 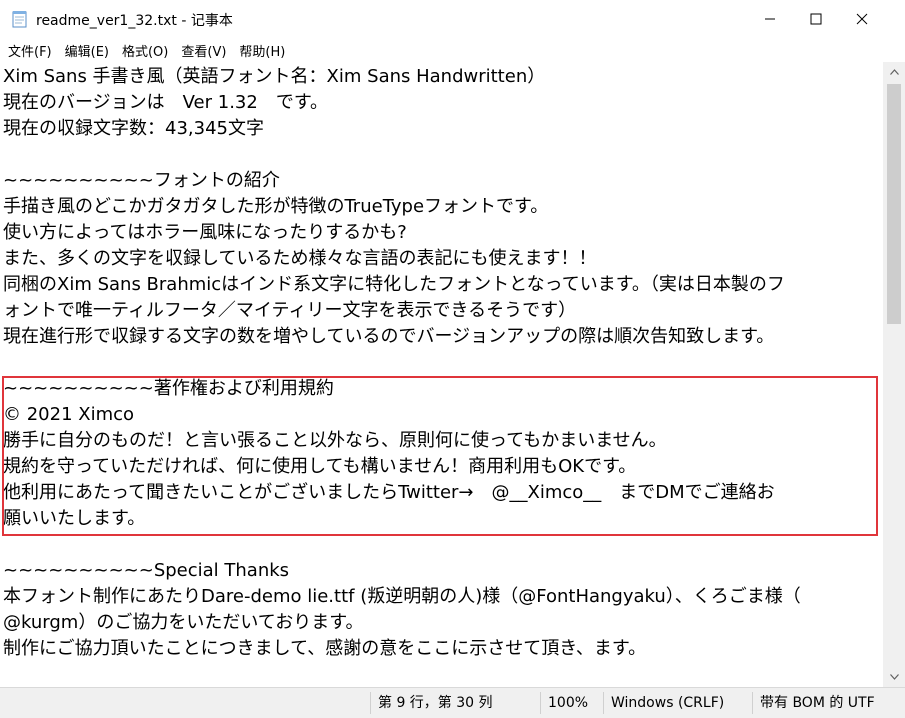 I want to click on text-line: 現在の収録文字数：43,345文字, so click(x=133, y=128).